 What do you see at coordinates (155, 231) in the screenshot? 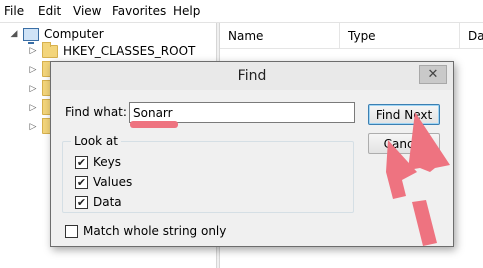
I see `match-whole-label: Match whole string only` at bounding box center [155, 231].